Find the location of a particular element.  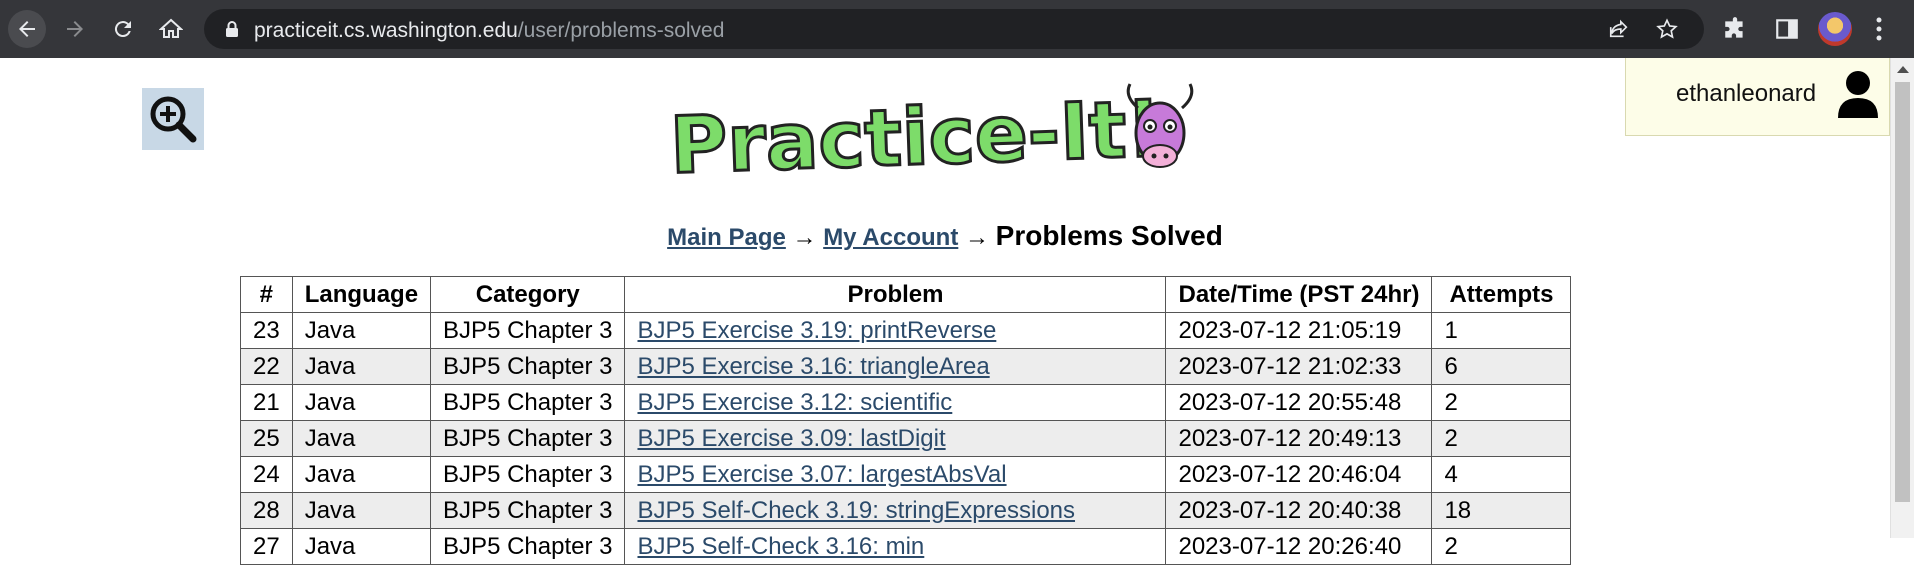

breadcrumb-main-page: Main Page is located at coordinates (726, 237).